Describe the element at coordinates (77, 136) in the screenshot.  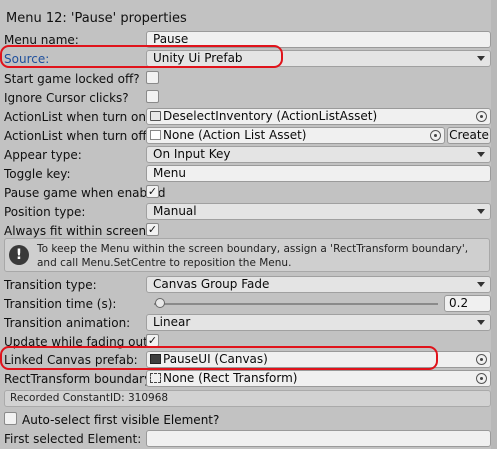
I see `action-off-label: ActionList when turn off:` at that location.